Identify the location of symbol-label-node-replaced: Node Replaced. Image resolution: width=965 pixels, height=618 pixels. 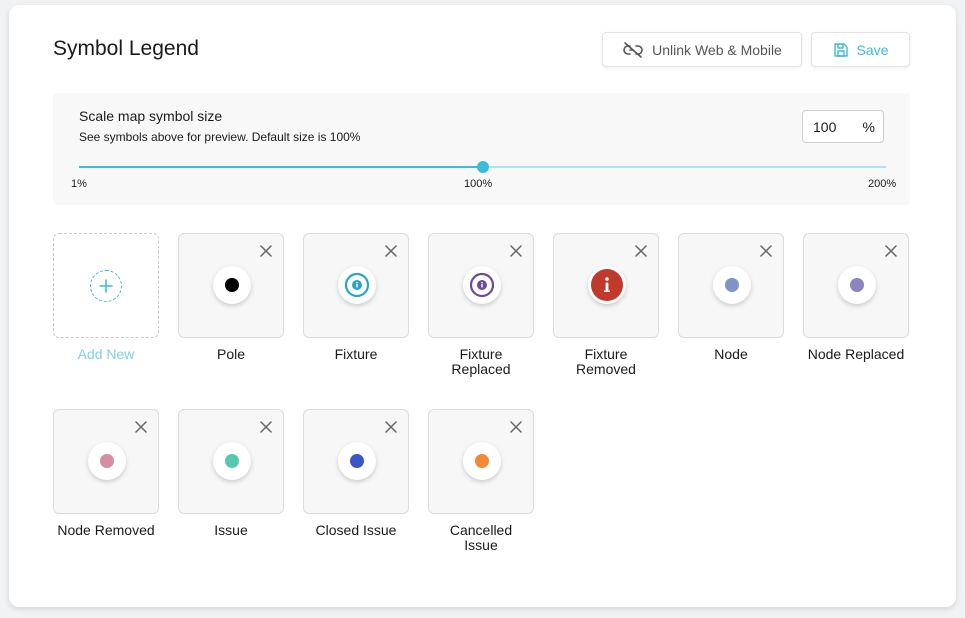
(856, 354).